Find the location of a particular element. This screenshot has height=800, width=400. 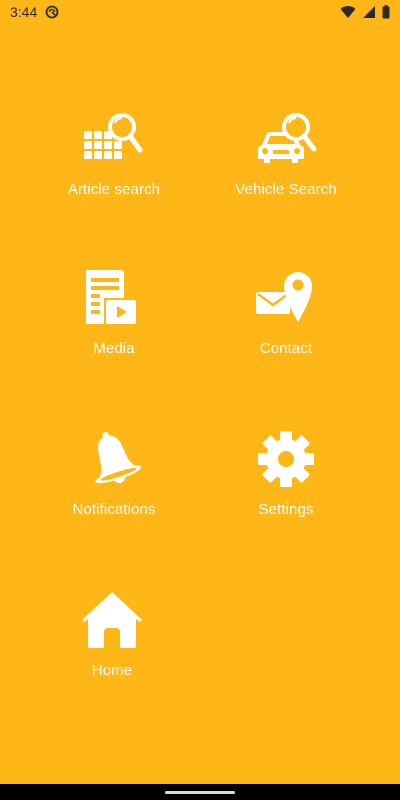

home-tile: Home is located at coordinates (112, 634).